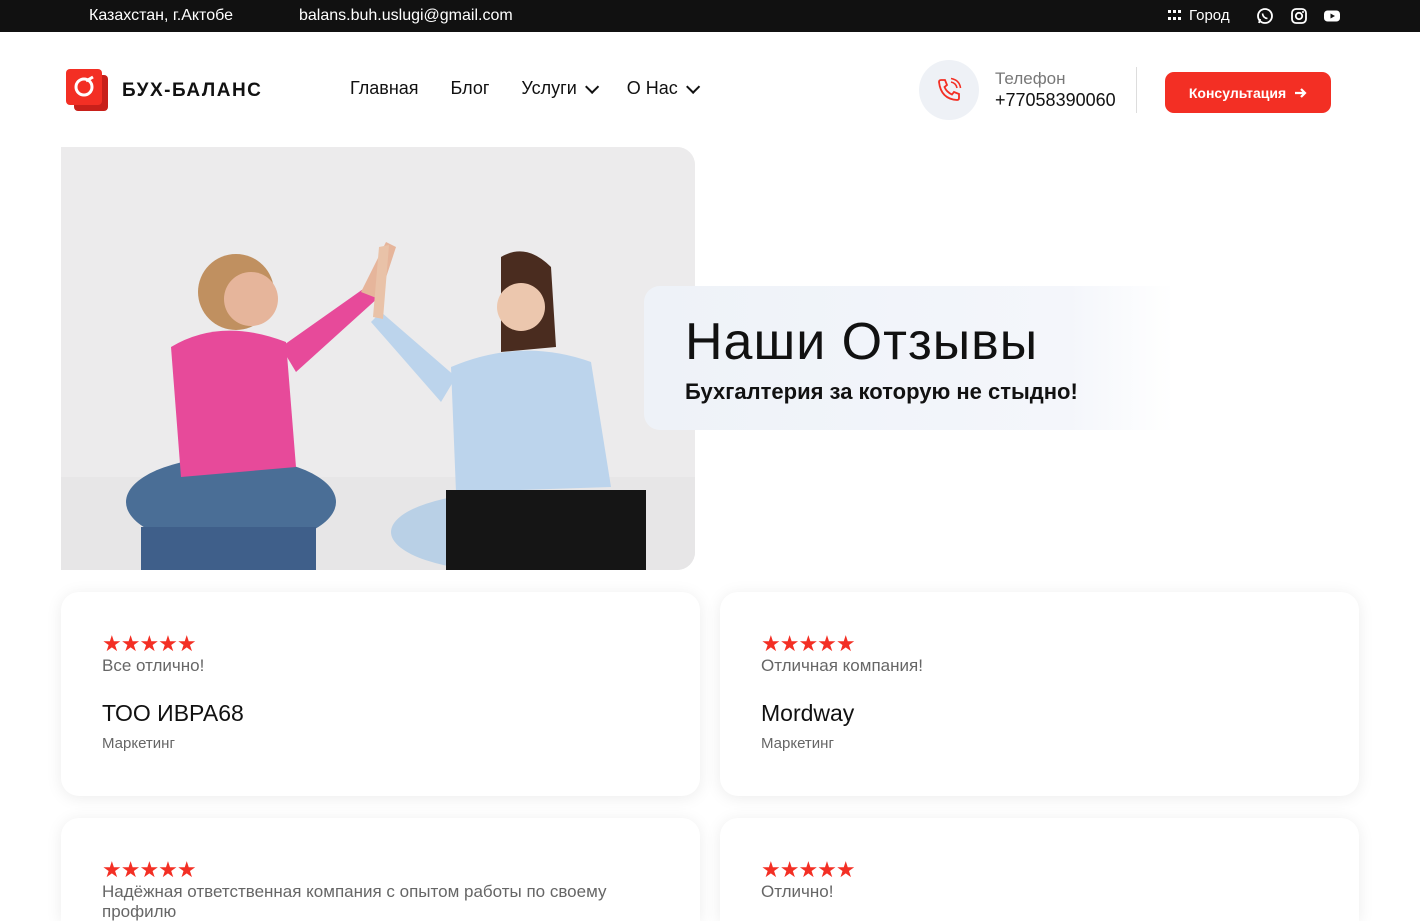  I want to click on email-link: balans.buh.uslugi@gmail.com, so click(406, 16).